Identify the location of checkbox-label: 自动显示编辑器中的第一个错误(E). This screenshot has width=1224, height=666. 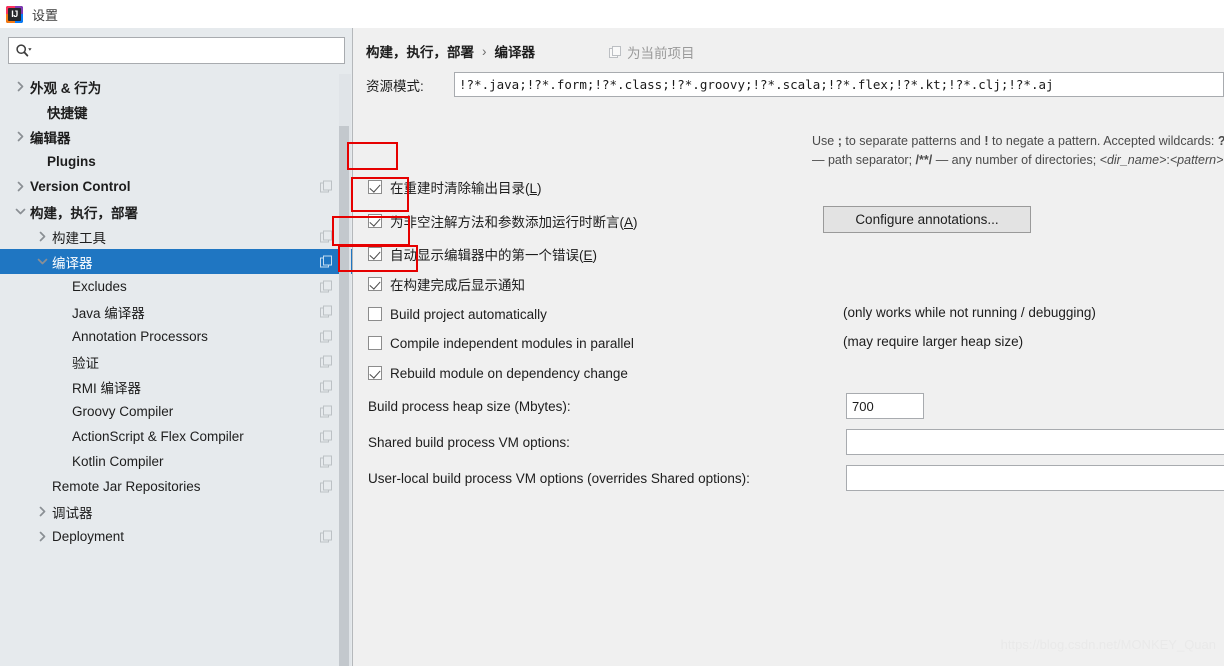
(493, 254).